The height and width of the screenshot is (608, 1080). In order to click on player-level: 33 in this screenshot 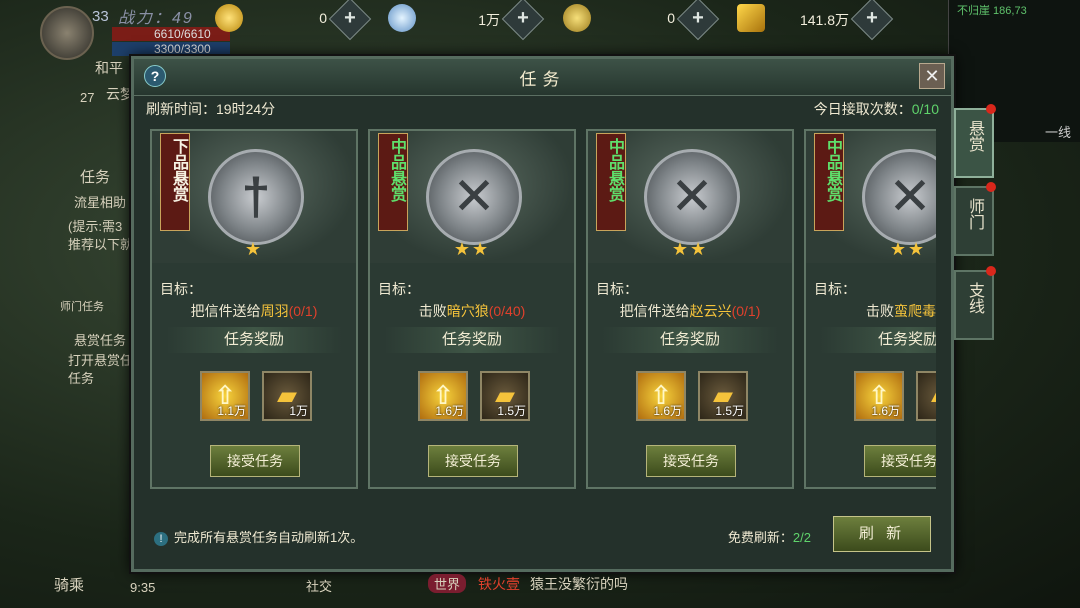, I will do `click(100, 16)`.